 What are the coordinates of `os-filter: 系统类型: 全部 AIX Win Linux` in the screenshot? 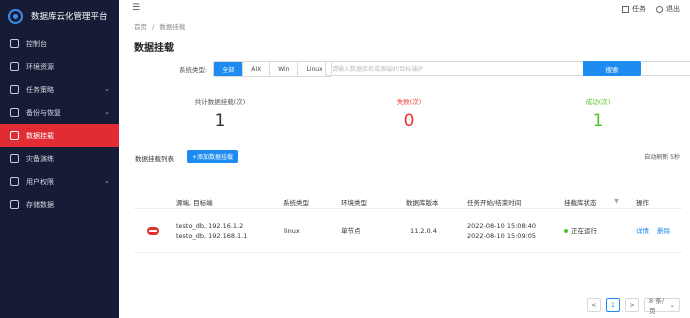 It's located at (255, 69).